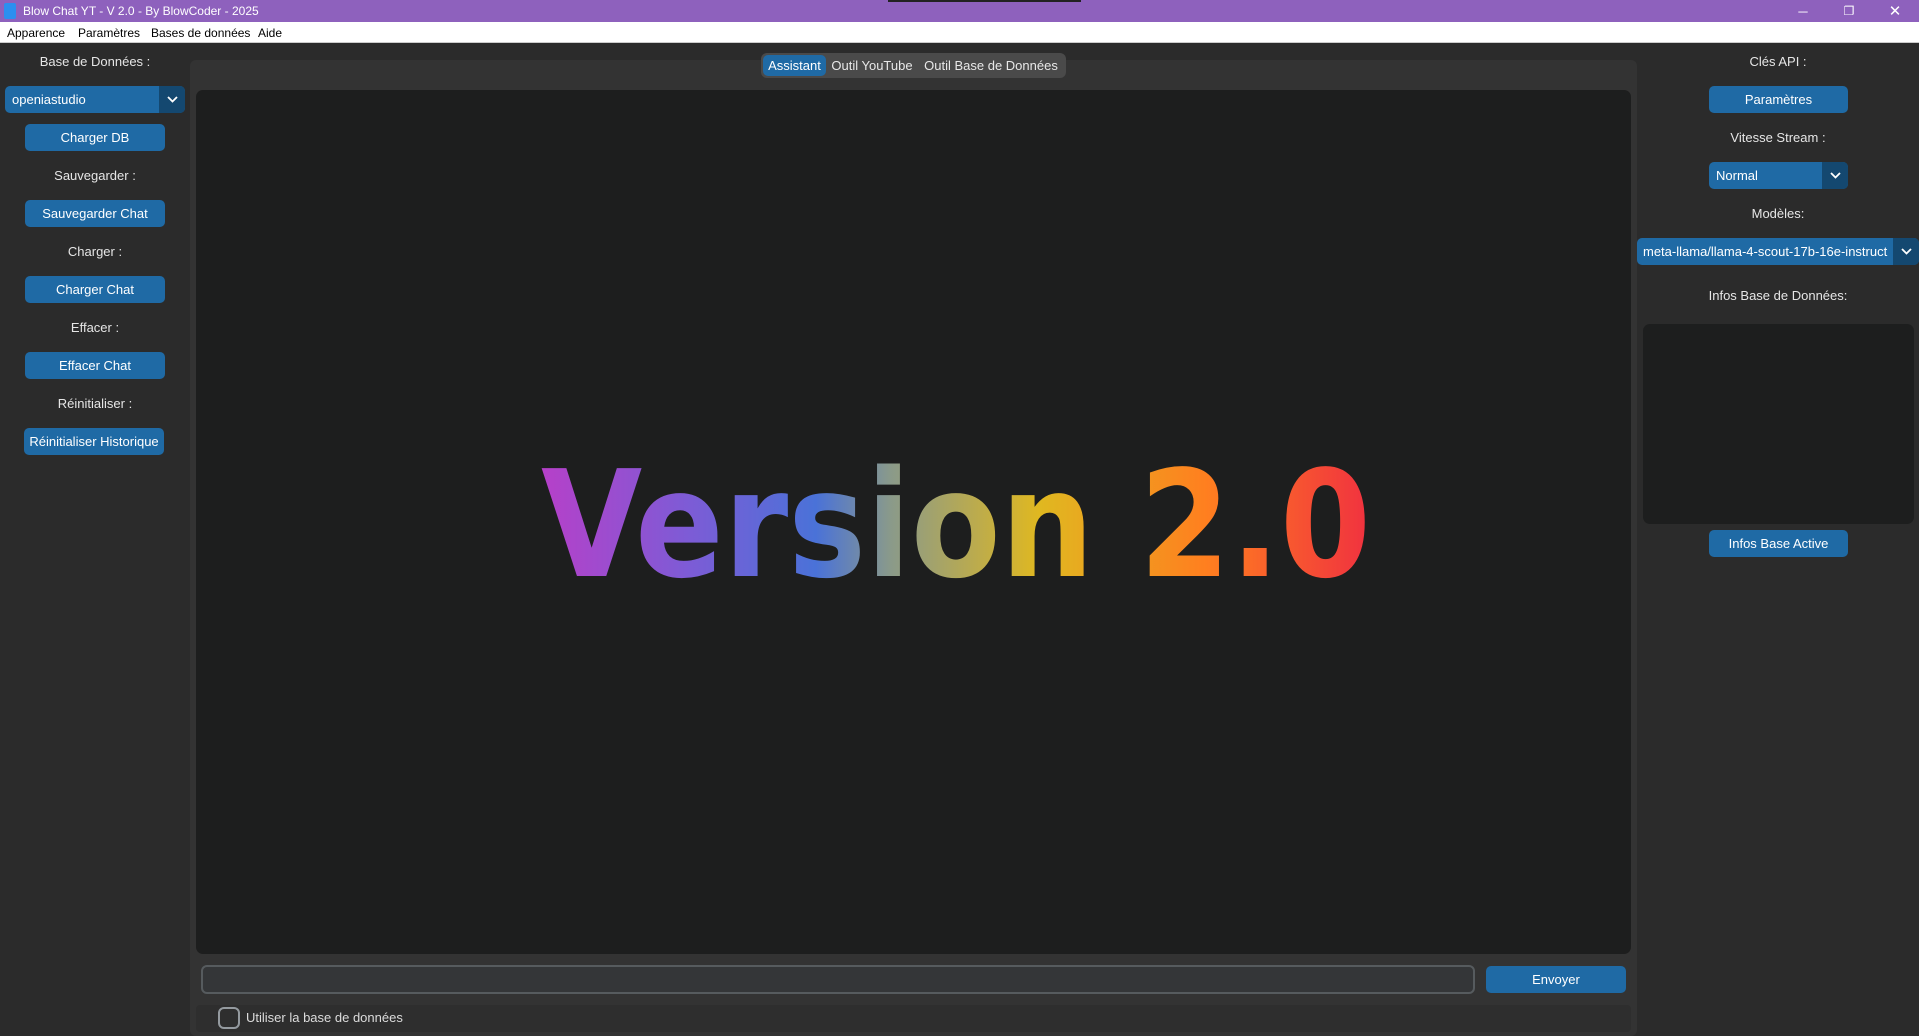 This screenshot has height=1036, width=1919. Describe the element at coordinates (95, 137) in the screenshot. I see `load-db-button: Charger DB` at that location.